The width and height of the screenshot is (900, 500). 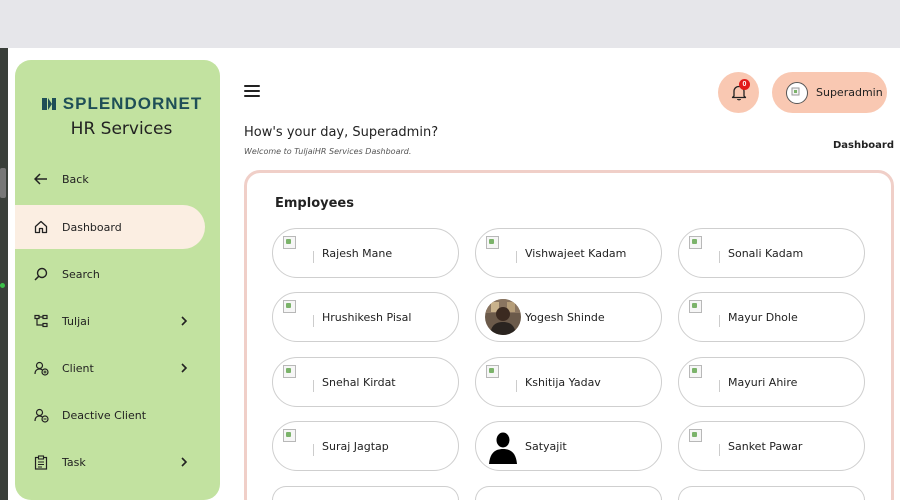 What do you see at coordinates (341, 132) in the screenshot?
I see `greeting-heading: How's your day, Superadmin?` at bounding box center [341, 132].